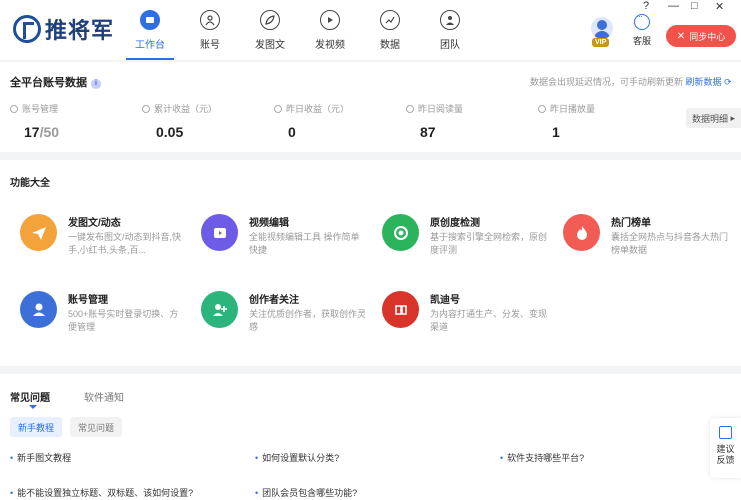 The width and height of the screenshot is (741, 500). I want to click on logo-text: 推将军, so click(80, 30).